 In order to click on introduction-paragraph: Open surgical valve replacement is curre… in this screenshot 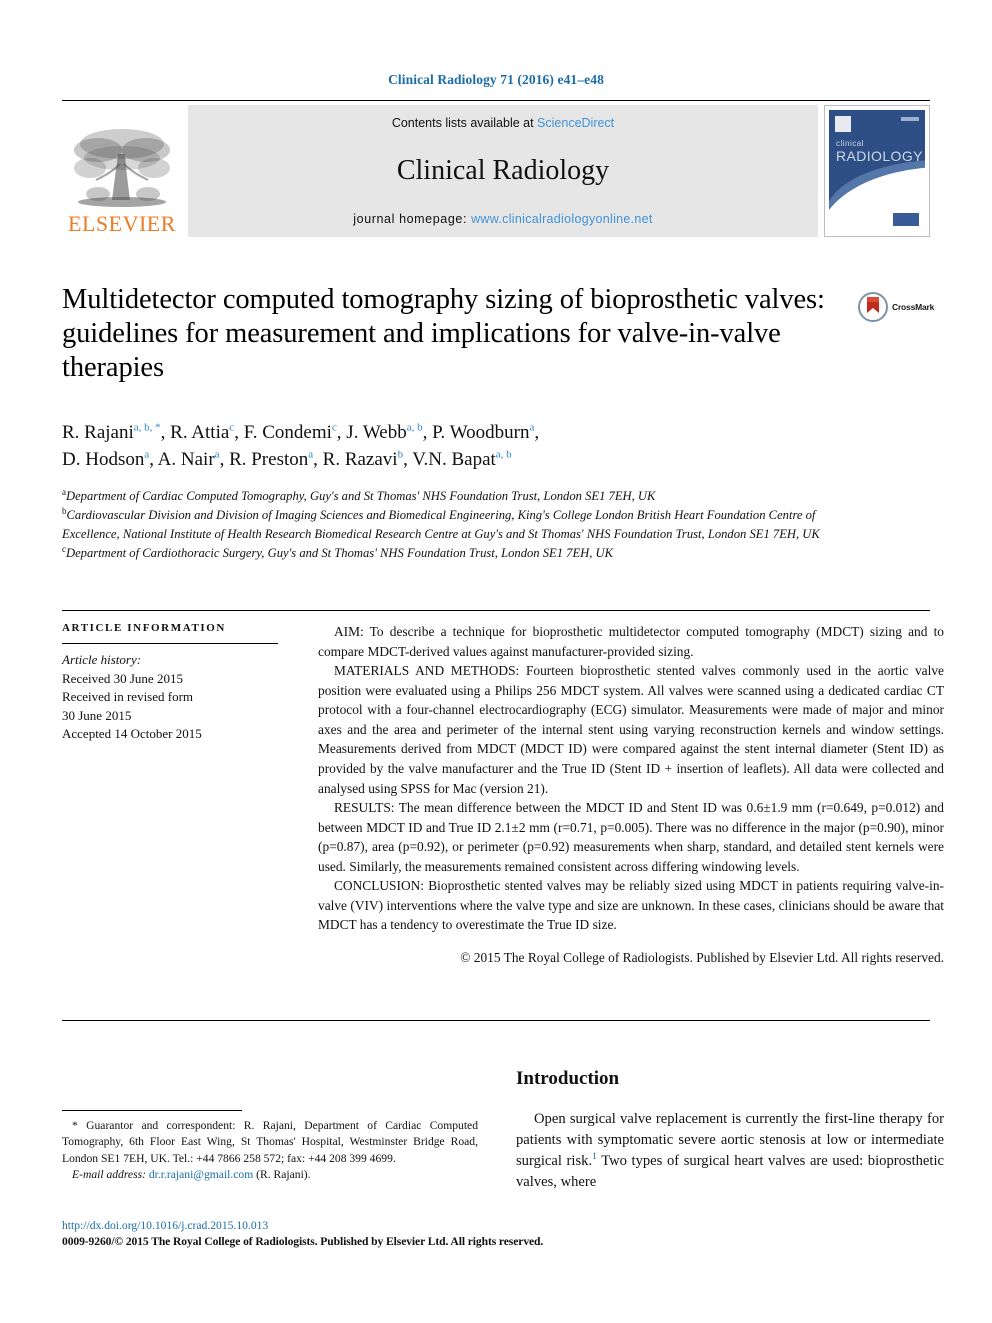, I will do `click(730, 1151)`.